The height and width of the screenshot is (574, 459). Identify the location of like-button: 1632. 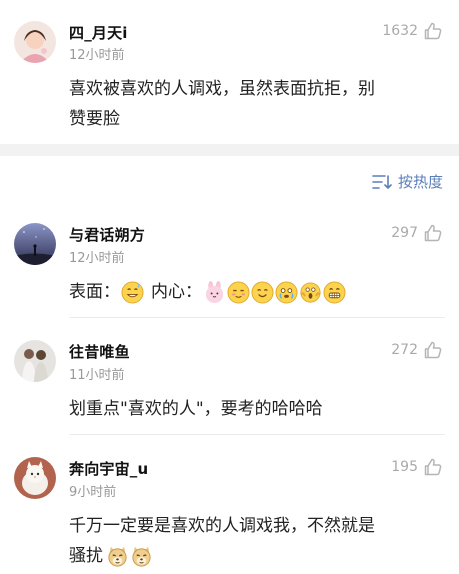
(412, 31).